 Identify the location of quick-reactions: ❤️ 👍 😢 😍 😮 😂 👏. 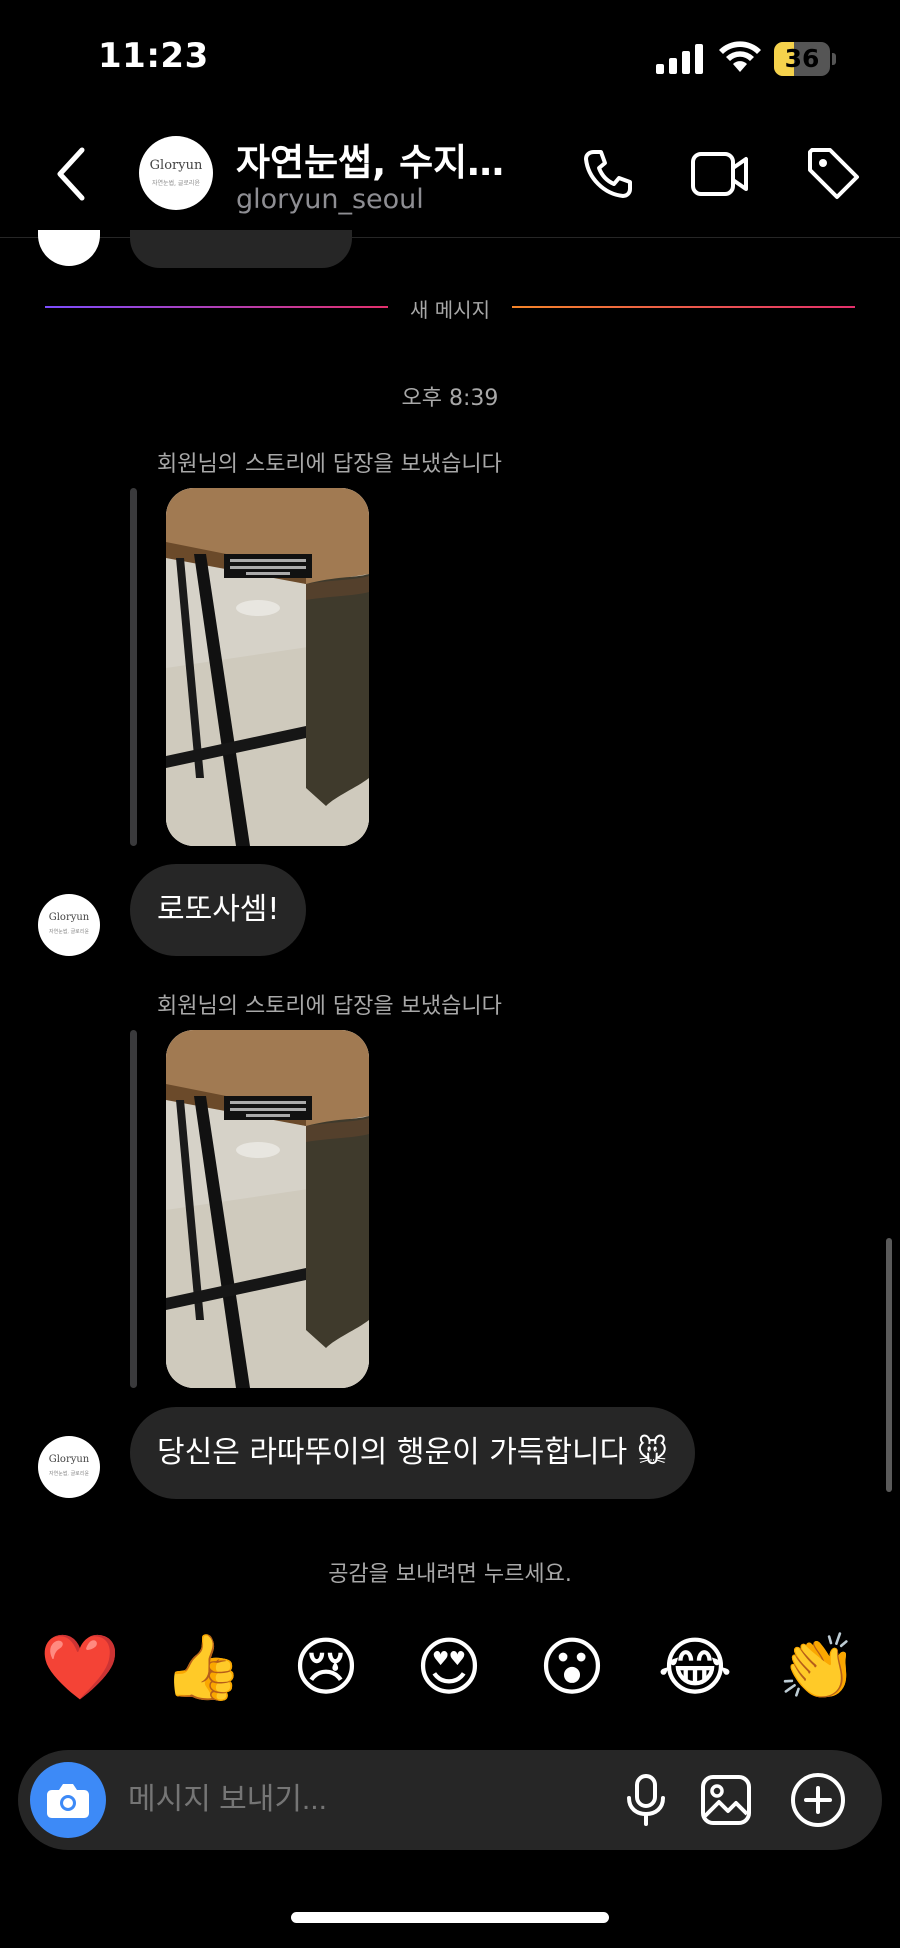
(450, 1668).